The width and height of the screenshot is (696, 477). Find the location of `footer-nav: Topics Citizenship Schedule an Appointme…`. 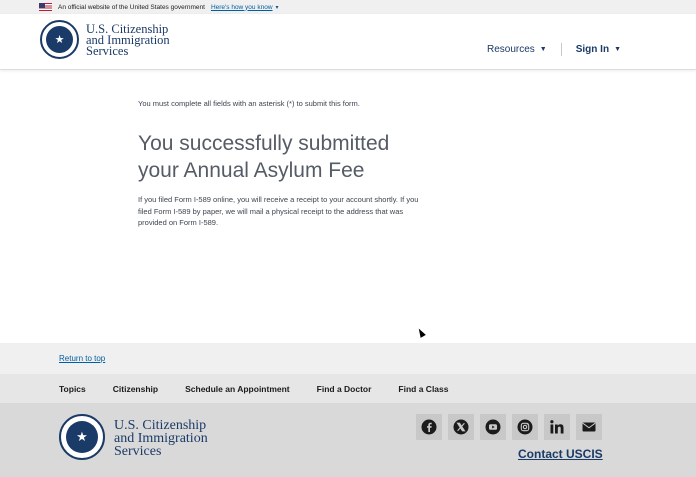

footer-nav: Topics Citizenship Schedule an Appointme… is located at coordinates (348, 388).